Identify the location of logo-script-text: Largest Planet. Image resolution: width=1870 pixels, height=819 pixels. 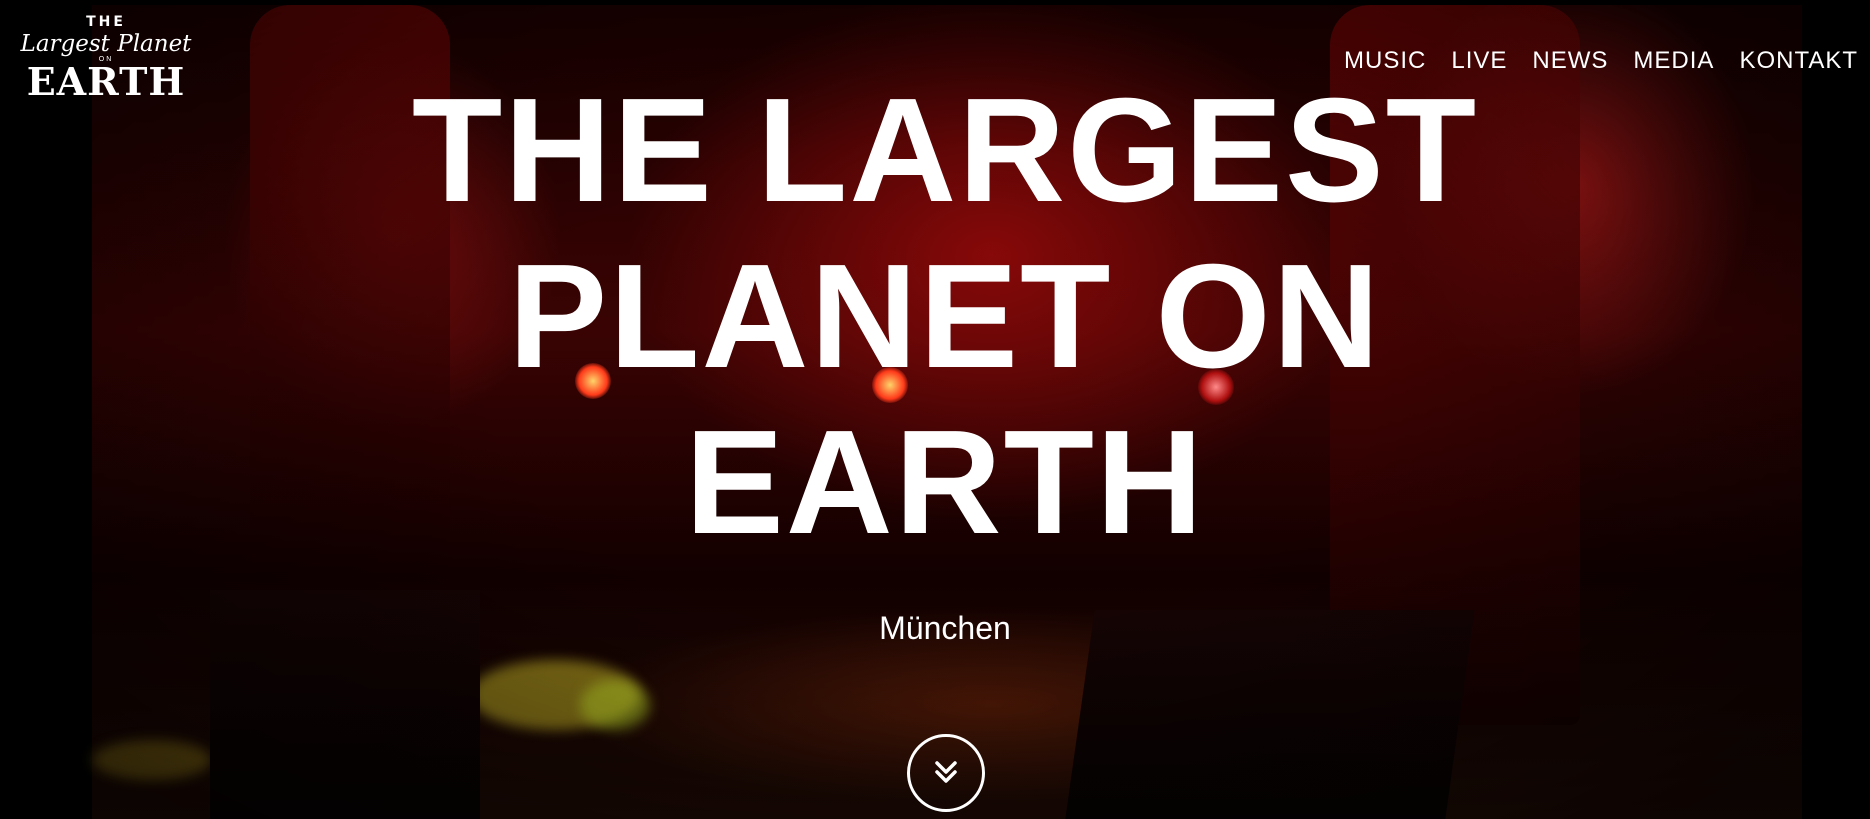
(106, 44).